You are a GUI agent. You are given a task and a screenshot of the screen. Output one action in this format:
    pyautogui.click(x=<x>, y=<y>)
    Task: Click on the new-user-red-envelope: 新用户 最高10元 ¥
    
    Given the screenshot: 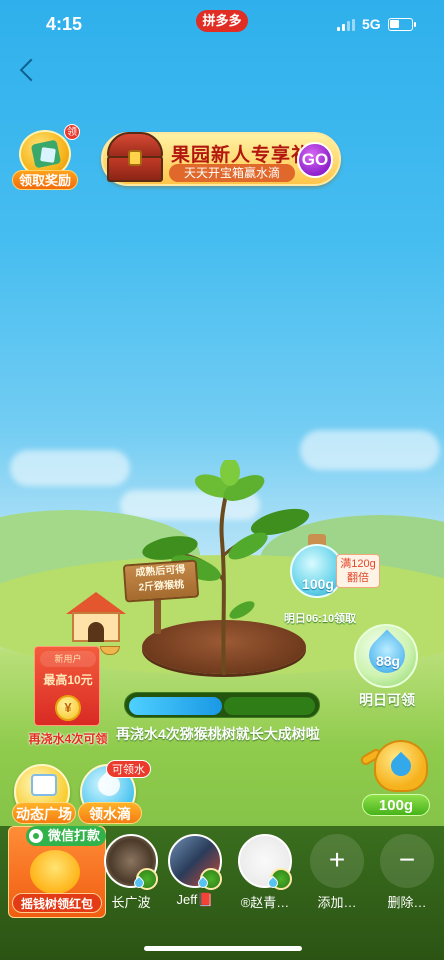 What is the action you would take?
    pyautogui.click(x=67, y=686)
    